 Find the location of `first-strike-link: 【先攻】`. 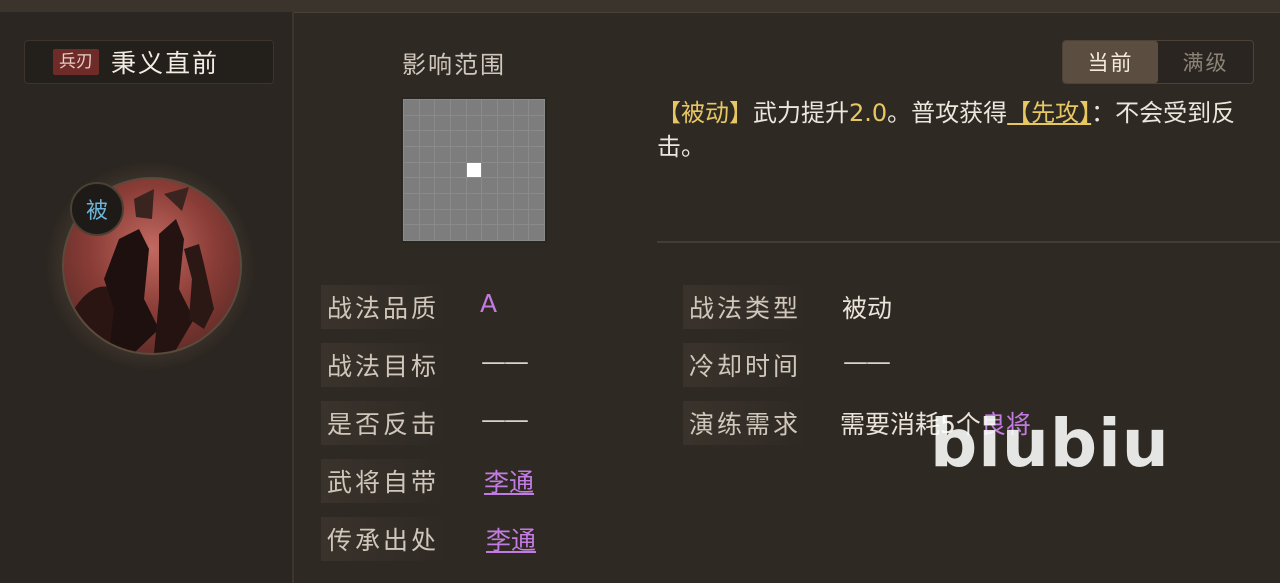

first-strike-link: 【先攻】 is located at coordinates (1049, 113).